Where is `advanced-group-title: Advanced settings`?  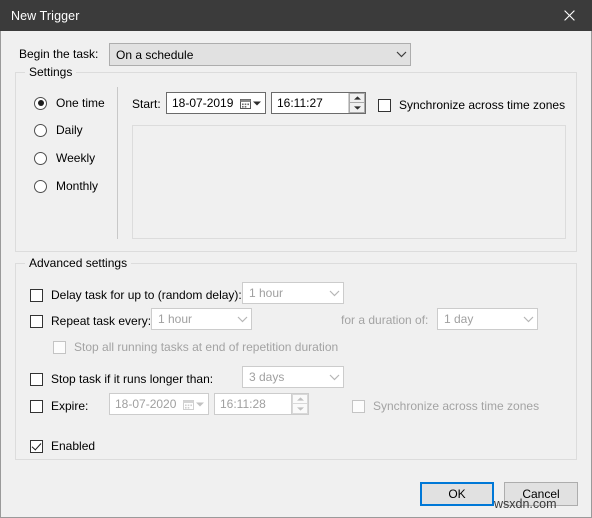
advanced-group-title: Advanced settings is located at coordinates (78, 263).